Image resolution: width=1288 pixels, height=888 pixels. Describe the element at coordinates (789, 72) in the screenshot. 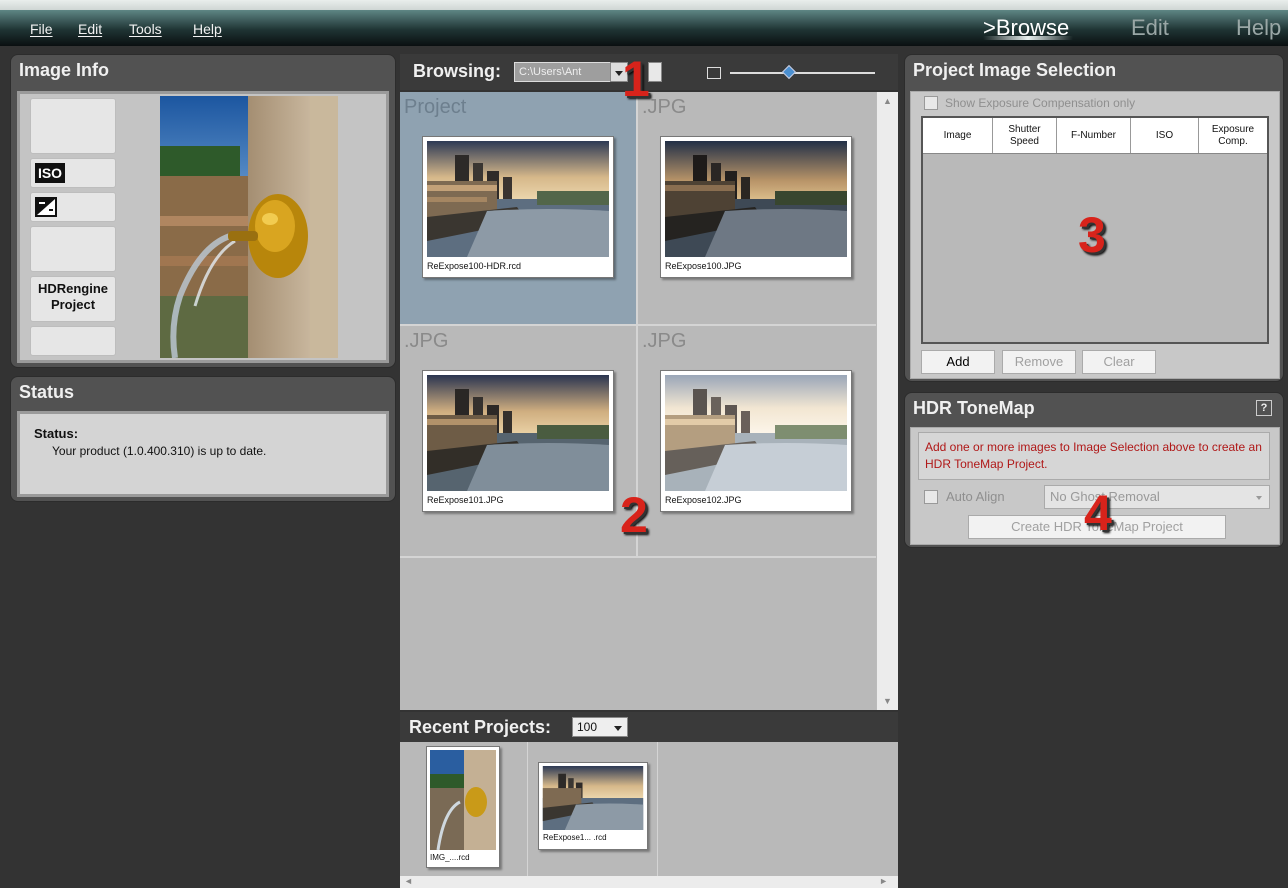

I see `slider-thumb` at that location.